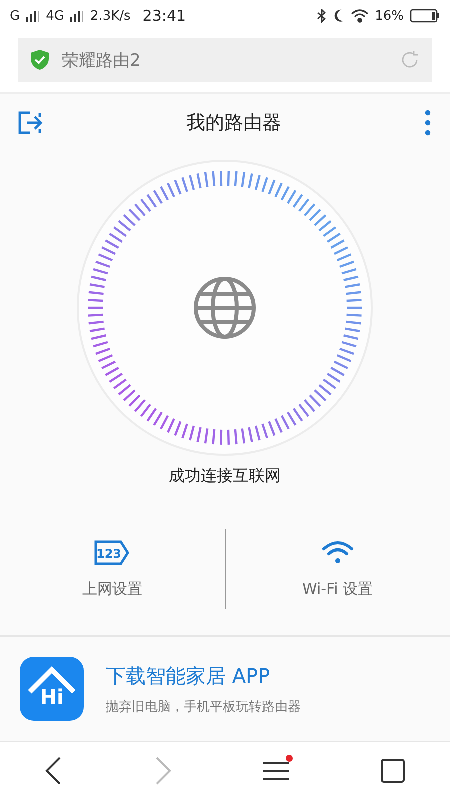 Image resolution: width=450 pixels, height=800 pixels. What do you see at coordinates (112, 553) in the screenshot?
I see `number-tag-icon: 123` at bounding box center [112, 553].